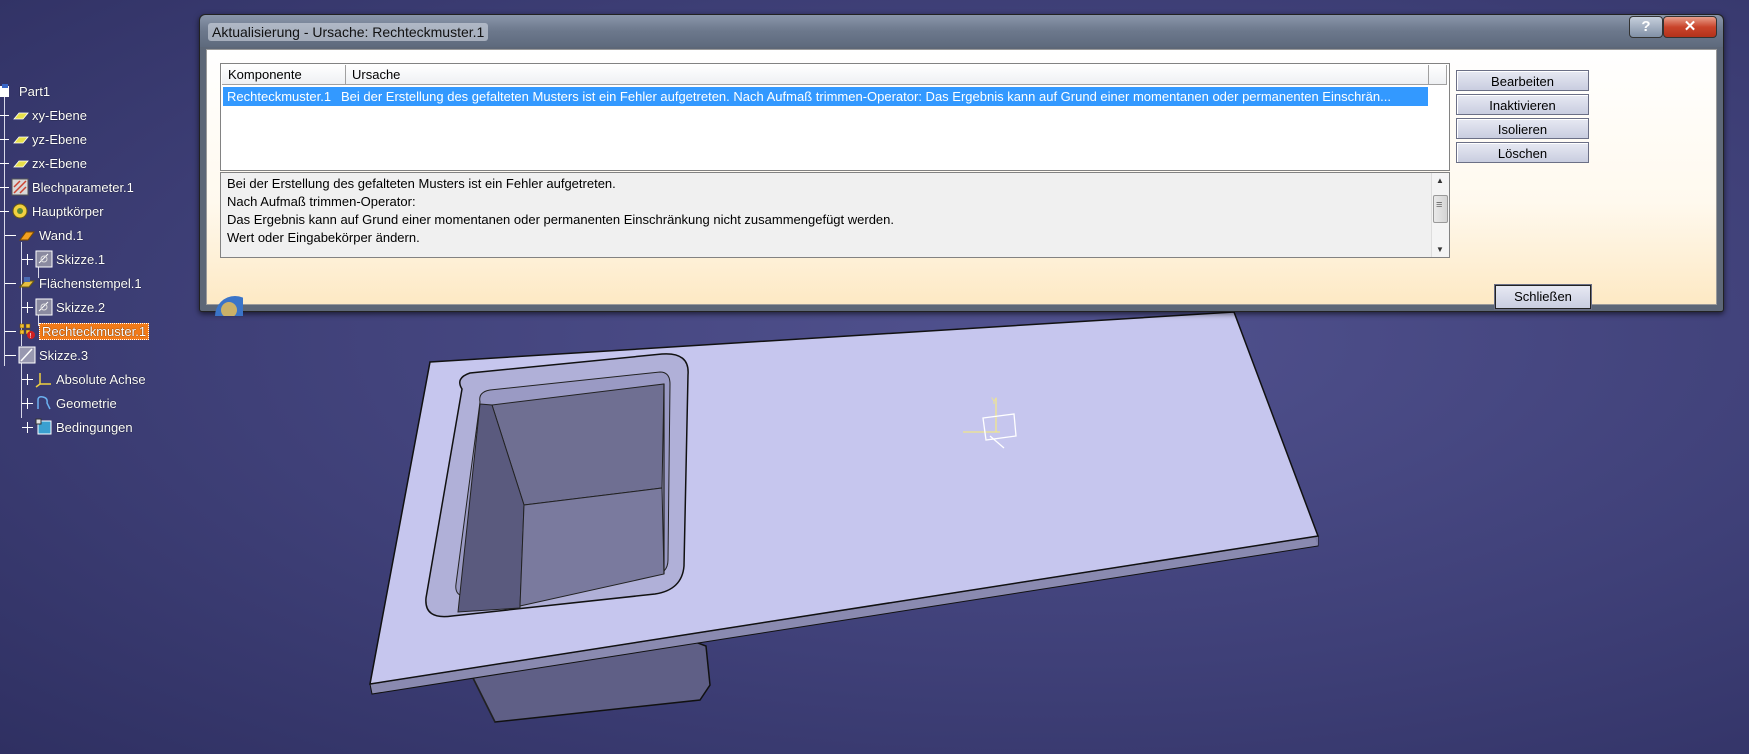  Describe the element at coordinates (321, 201) in the screenshot. I see `details-line: Nach Aufmaß trimmen-Operator:` at that location.